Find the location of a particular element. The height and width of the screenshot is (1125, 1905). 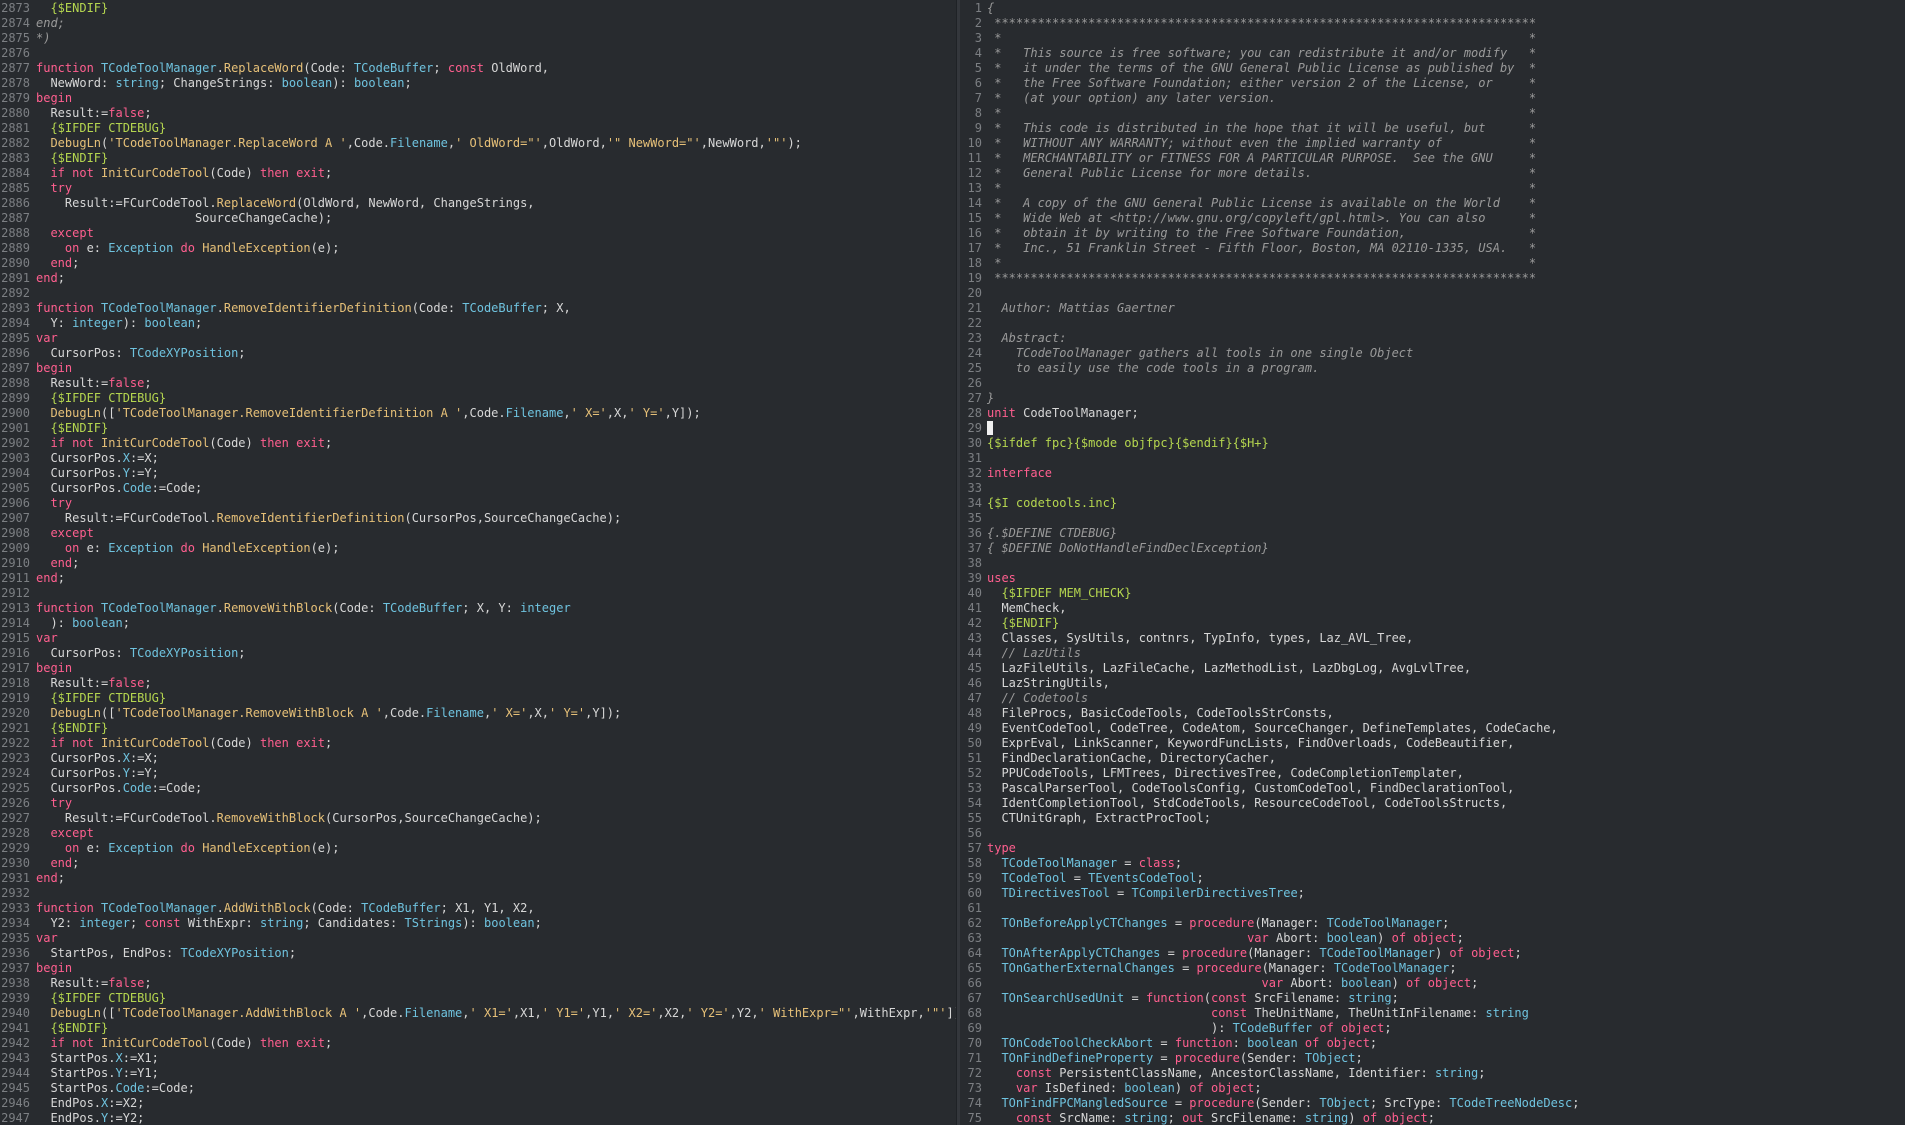

line-code: var is located at coordinates (47, 338).